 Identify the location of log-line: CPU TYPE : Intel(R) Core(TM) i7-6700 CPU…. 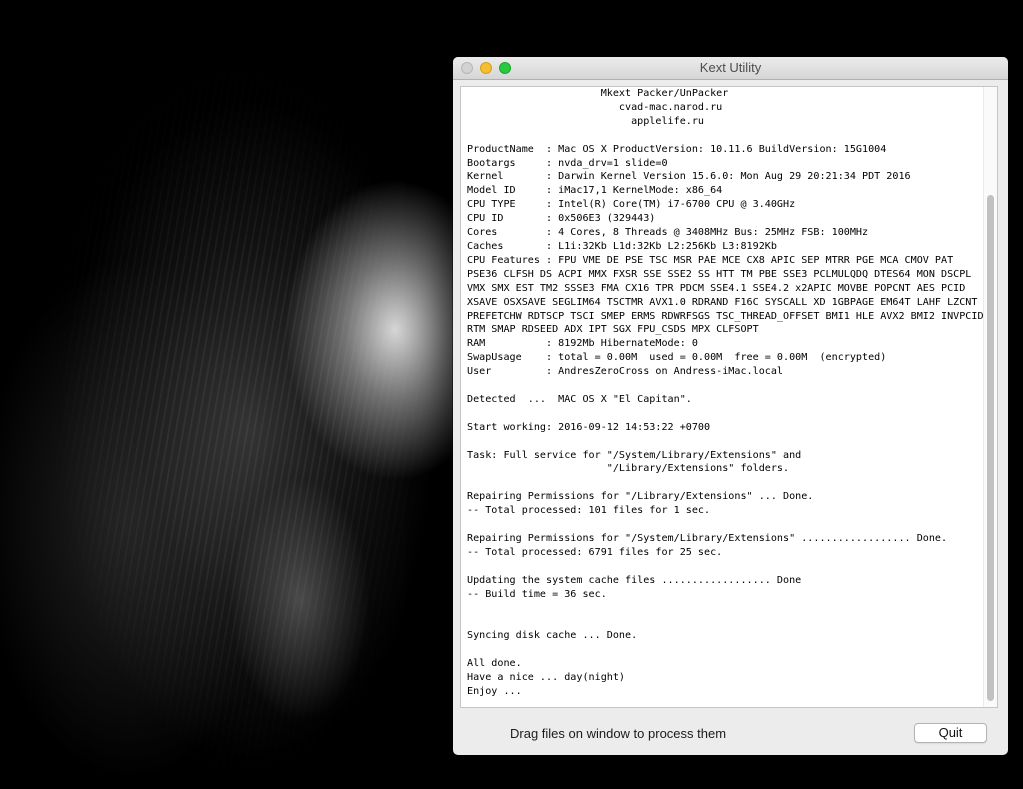
(631, 205).